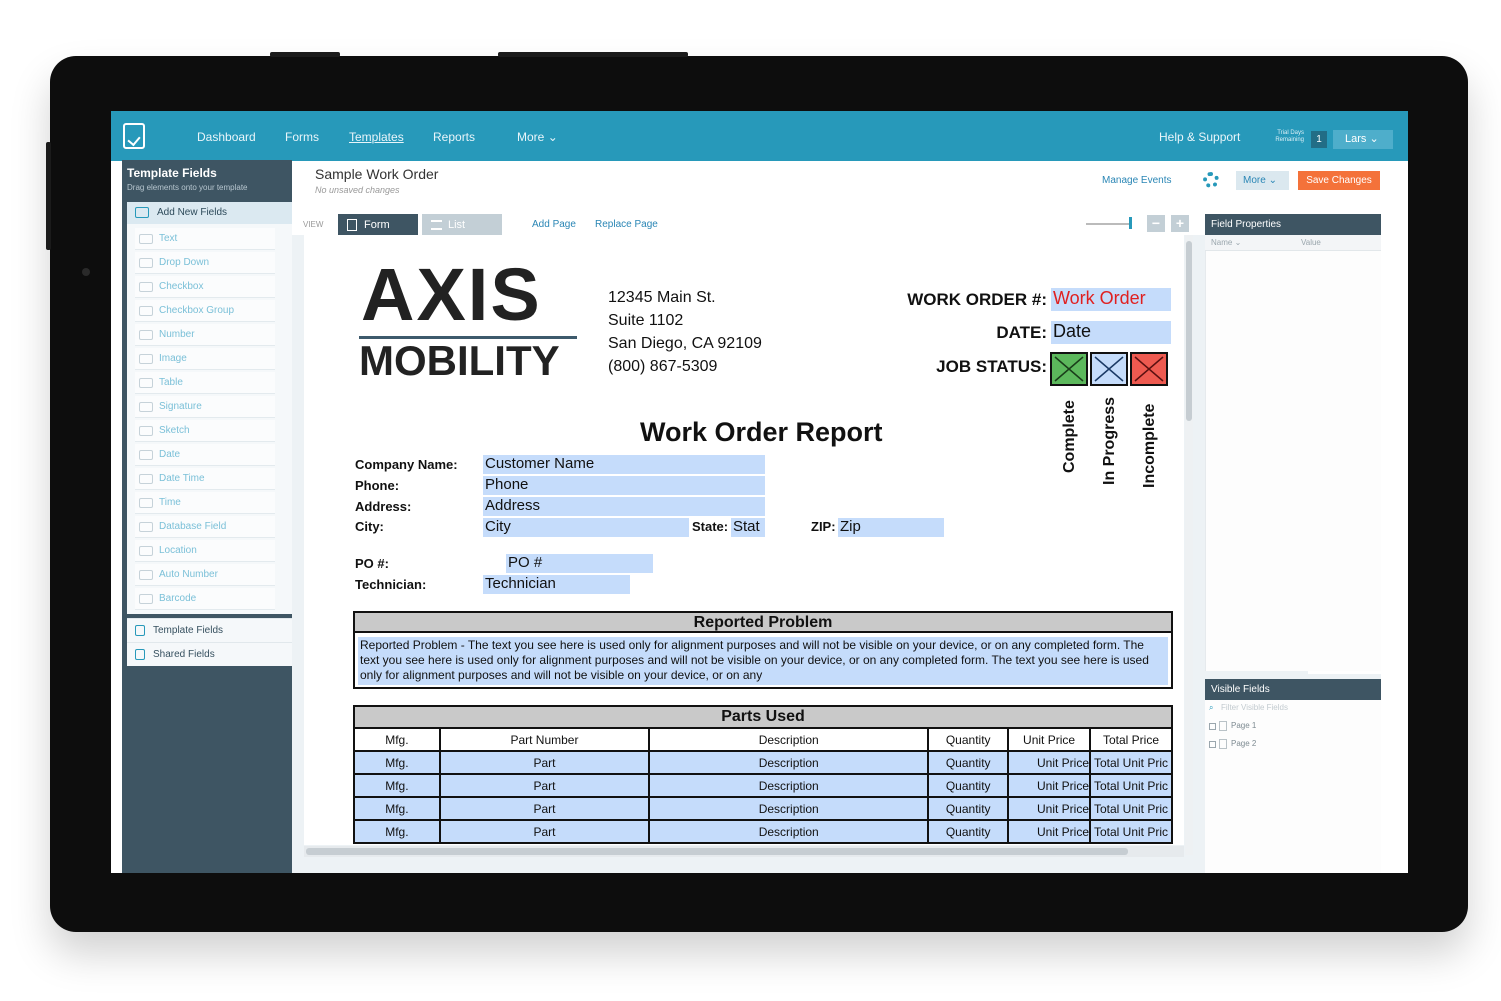 Image resolution: width=1501 pixels, height=1001 pixels. I want to click on date-field: Date, so click(1111, 332).